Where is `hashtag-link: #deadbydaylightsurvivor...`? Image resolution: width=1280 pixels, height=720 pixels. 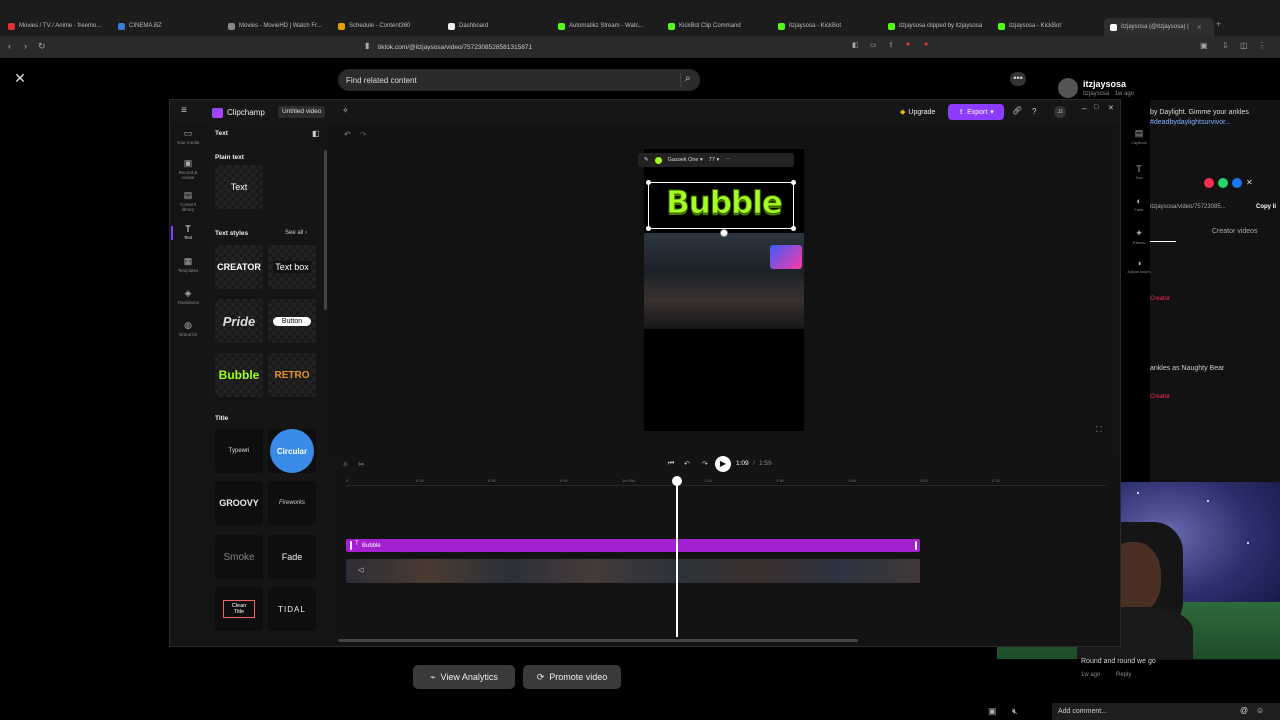 hashtag-link: #deadbydaylightsurvivor... is located at coordinates (1190, 122).